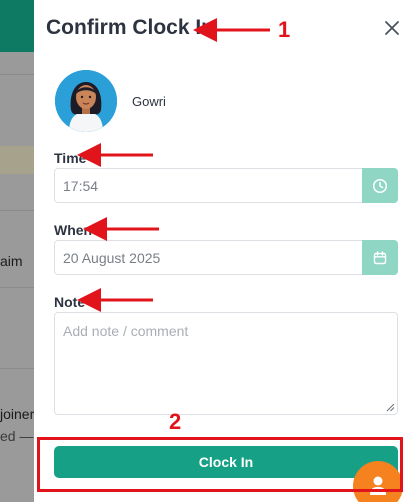  What do you see at coordinates (126, 331) in the screenshot?
I see `note-placeholder: Add note / comment` at bounding box center [126, 331].